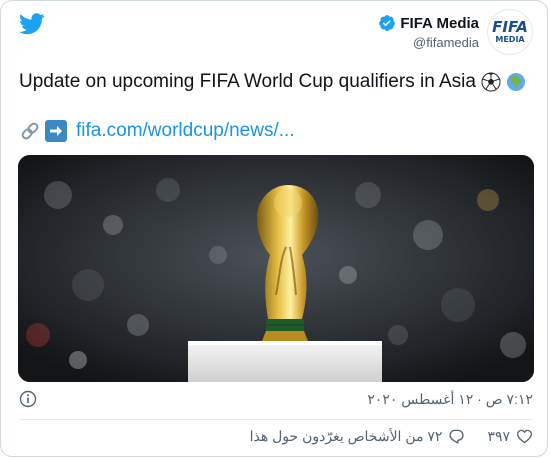 Image resolution: width=550 pixels, height=459 pixels. I want to click on tweet-meta-row: ٧:١٢ ص · ١٢ أغسطس ٢٠٢٠, so click(276, 399).